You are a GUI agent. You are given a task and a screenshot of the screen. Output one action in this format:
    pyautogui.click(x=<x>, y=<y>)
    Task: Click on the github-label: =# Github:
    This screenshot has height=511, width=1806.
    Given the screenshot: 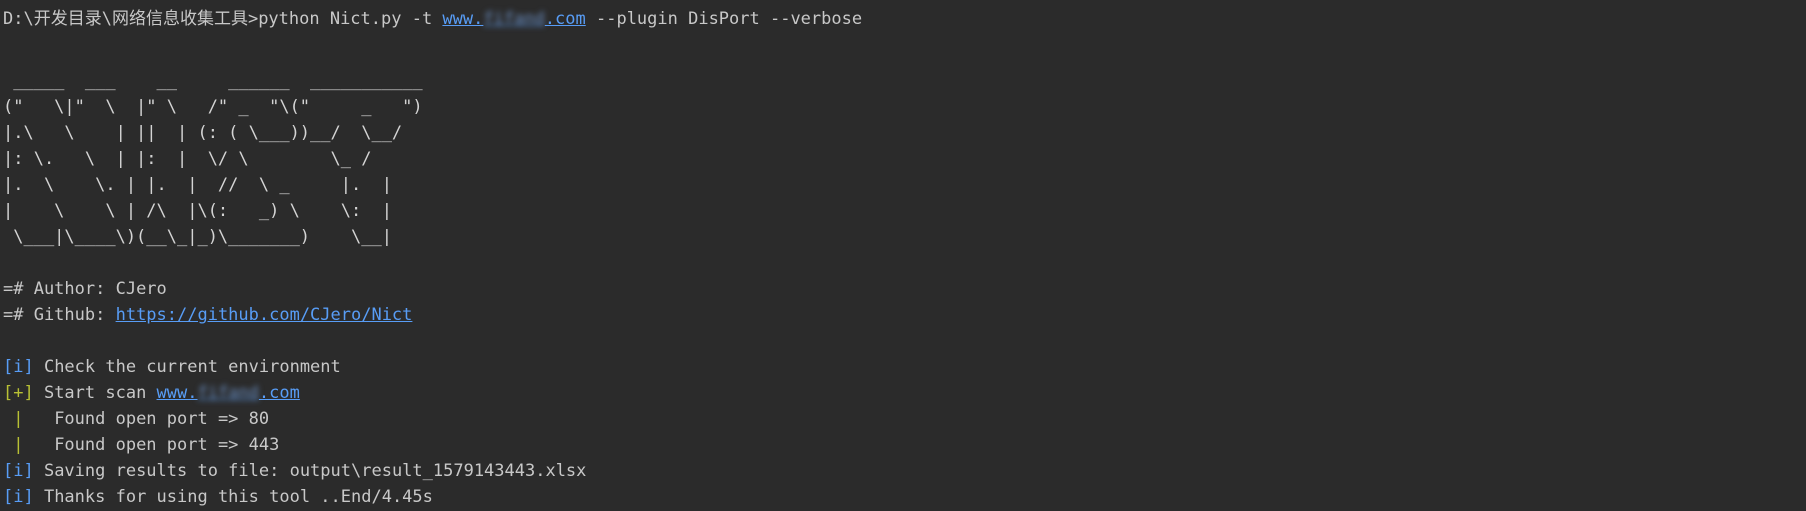 What is the action you would take?
    pyautogui.click(x=59, y=315)
    